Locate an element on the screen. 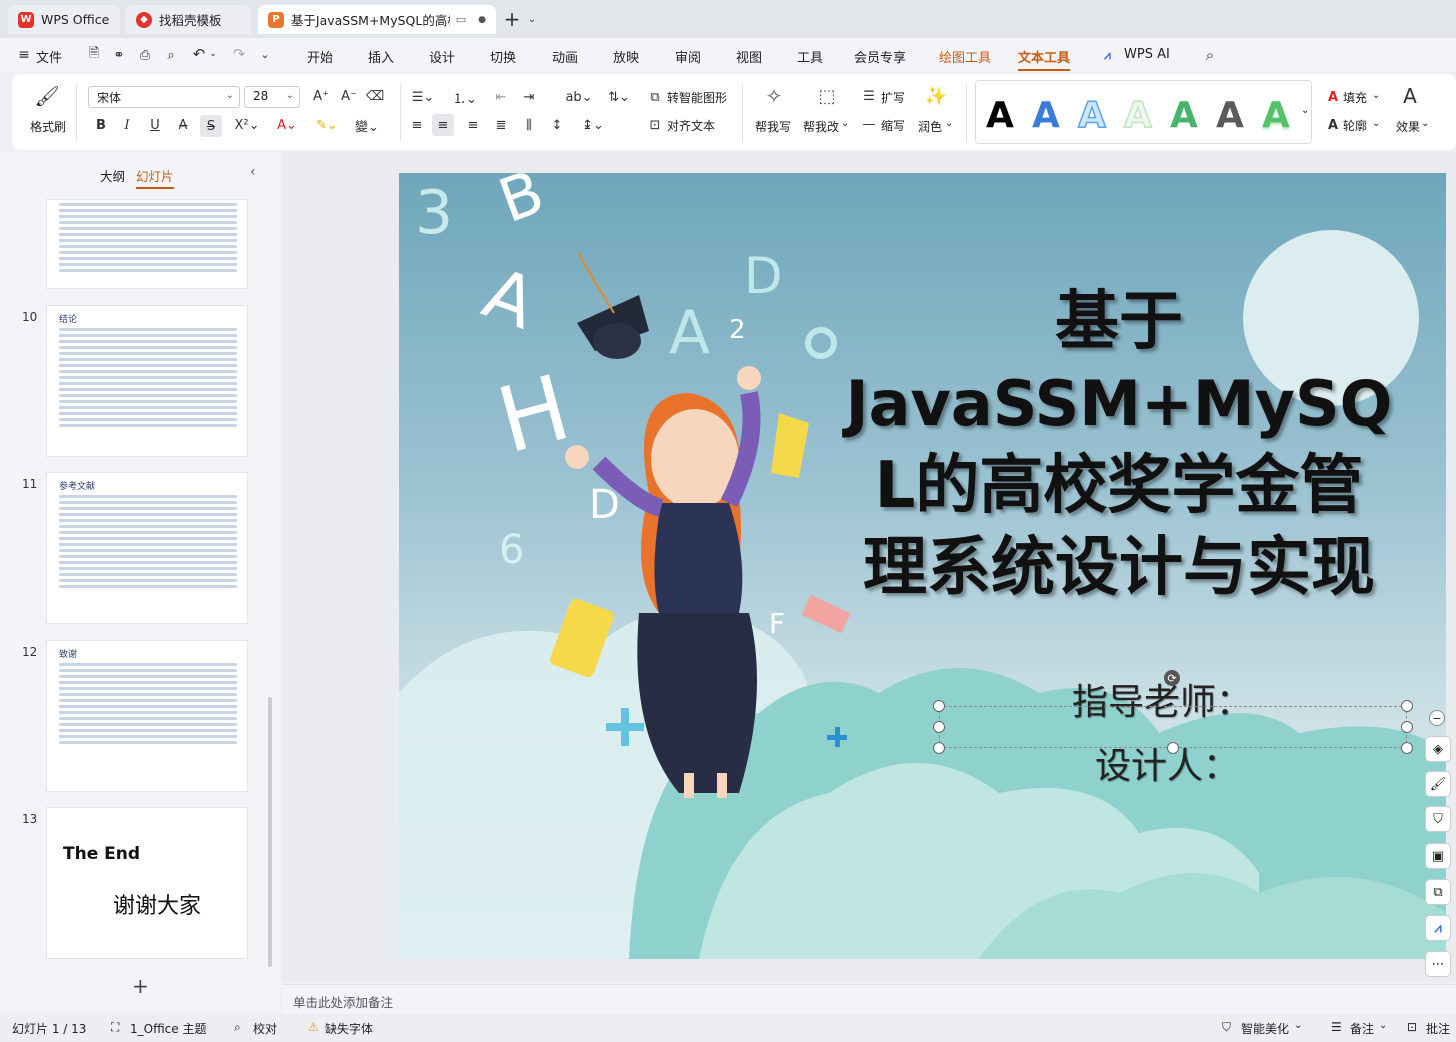 This screenshot has height=1042, width=1456. format-painter-label: 格式刷 is located at coordinates (48, 126).